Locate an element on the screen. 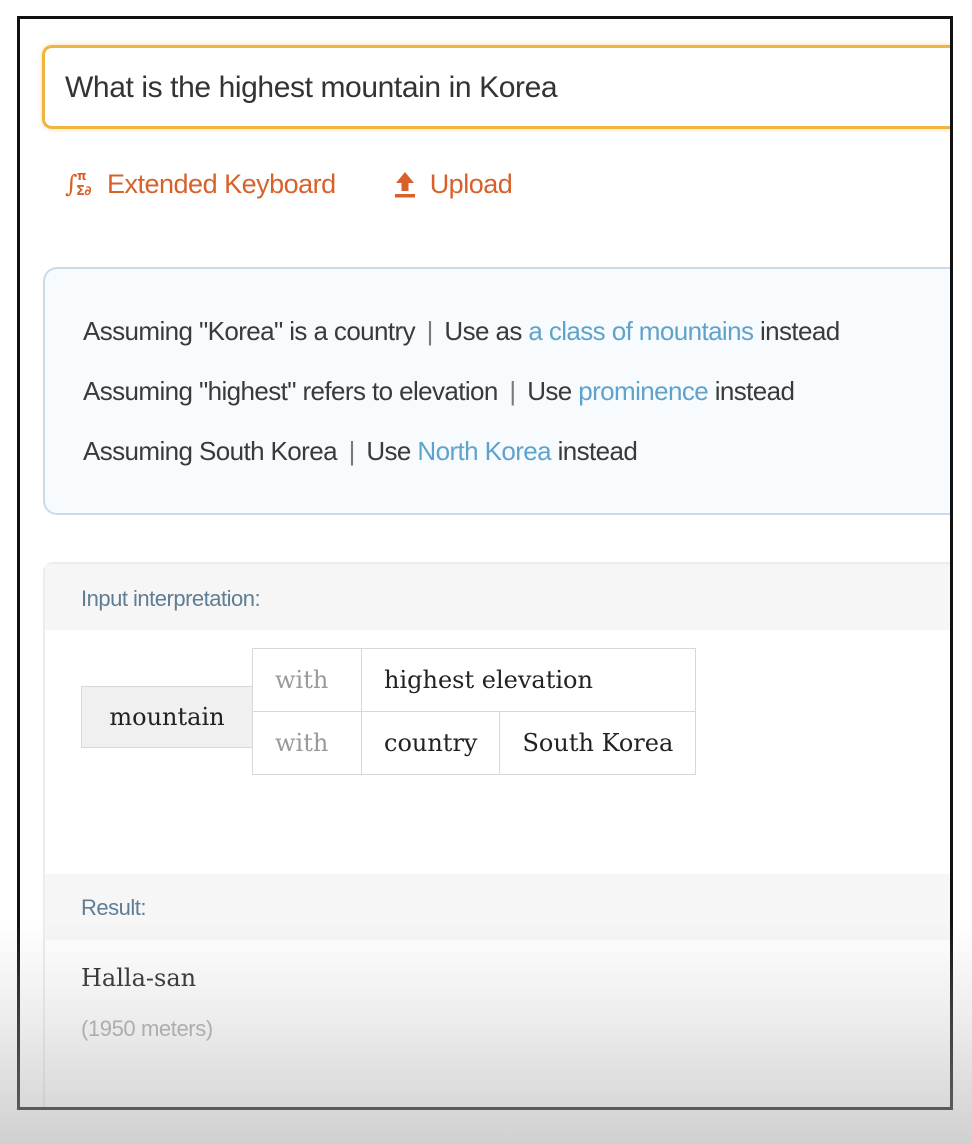  upload-label: Upload is located at coordinates (471, 183).